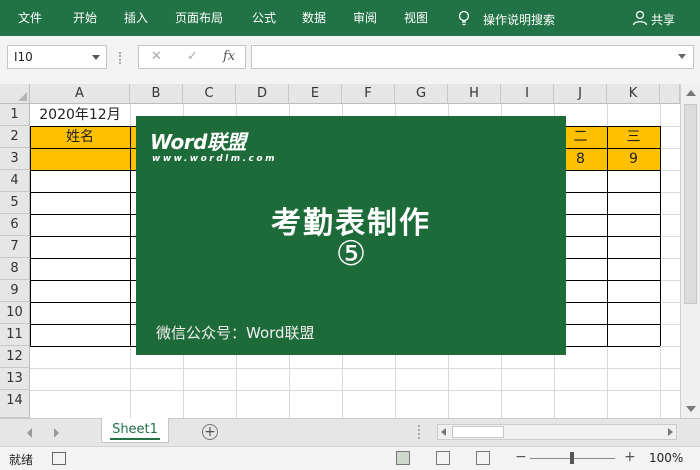 The image size is (700, 470). What do you see at coordinates (80, 115) in the screenshot?
I see `cell-a1: 2020年12月` at bounding box center [80, 115].